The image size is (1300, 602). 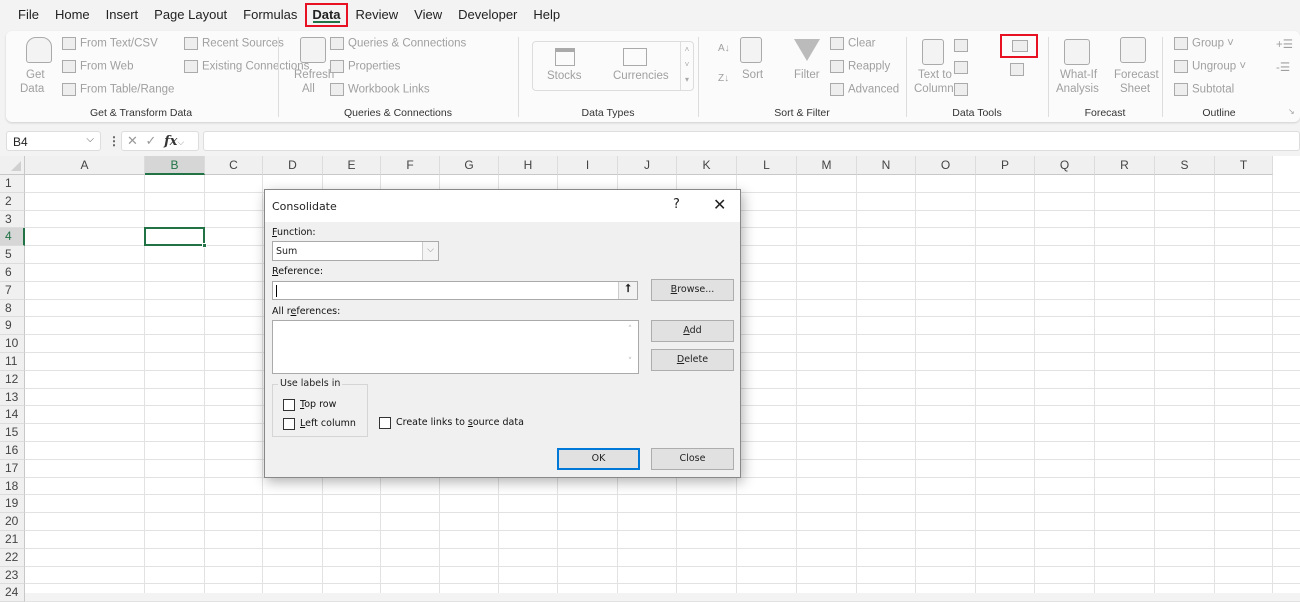 I want to click on name-box: B4 ⌵, so click(x=53, y=141).